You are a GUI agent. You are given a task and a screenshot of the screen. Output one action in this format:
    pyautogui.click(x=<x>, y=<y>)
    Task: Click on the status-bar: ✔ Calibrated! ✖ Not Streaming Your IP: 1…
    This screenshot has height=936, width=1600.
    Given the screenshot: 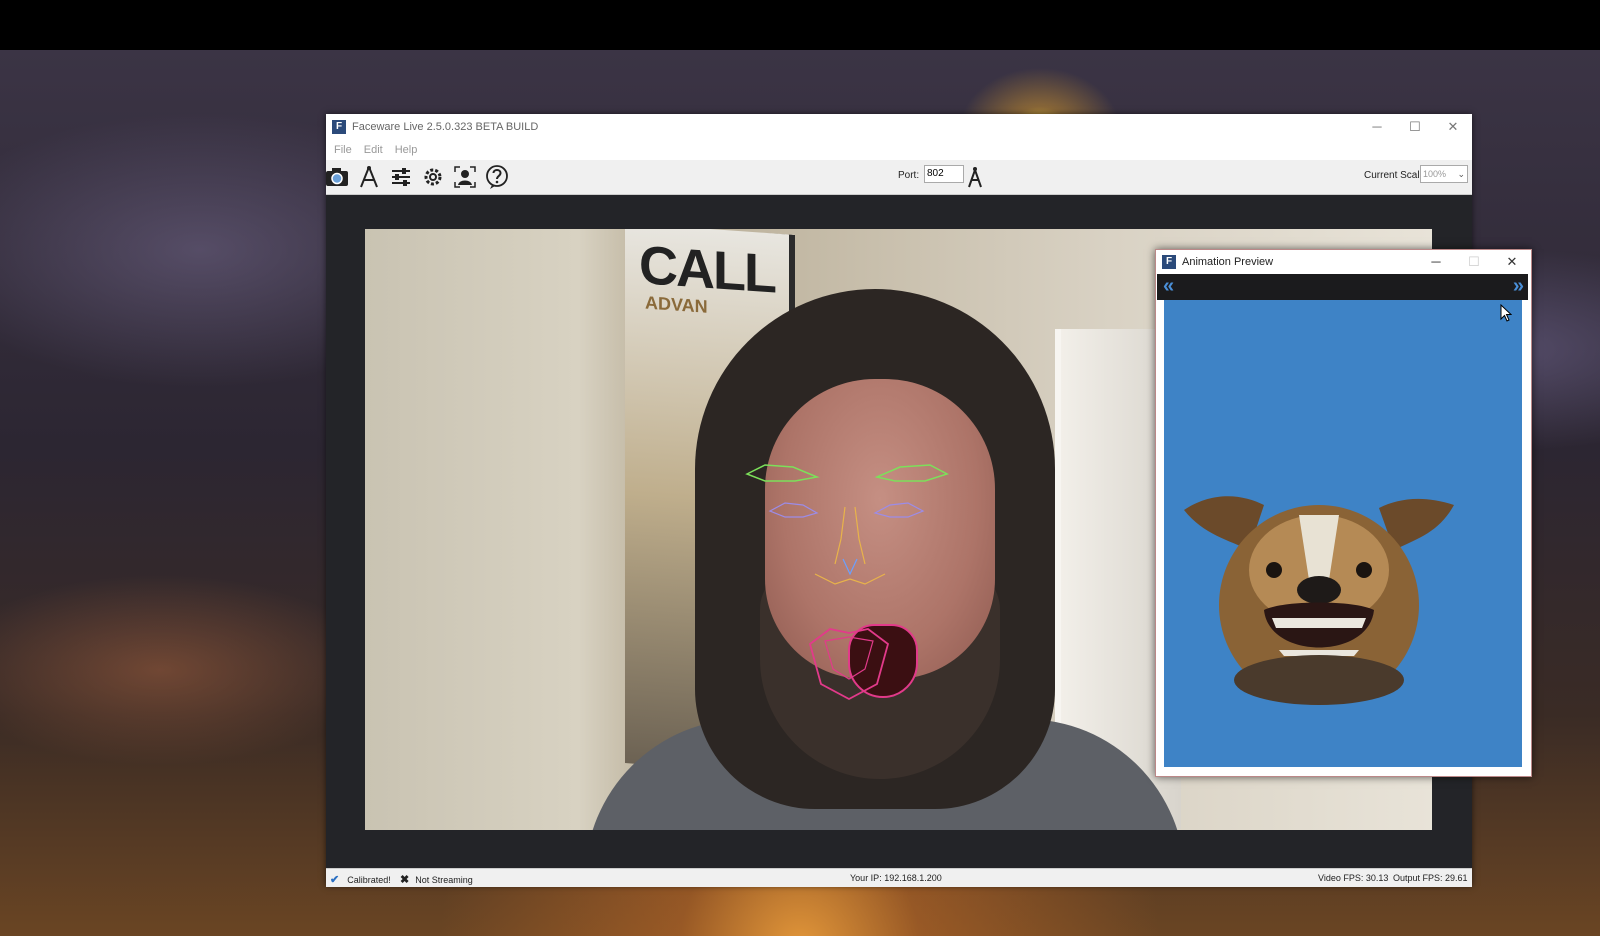 What is the action you would take?
    pyautogui.click(x=899, y=877)
    